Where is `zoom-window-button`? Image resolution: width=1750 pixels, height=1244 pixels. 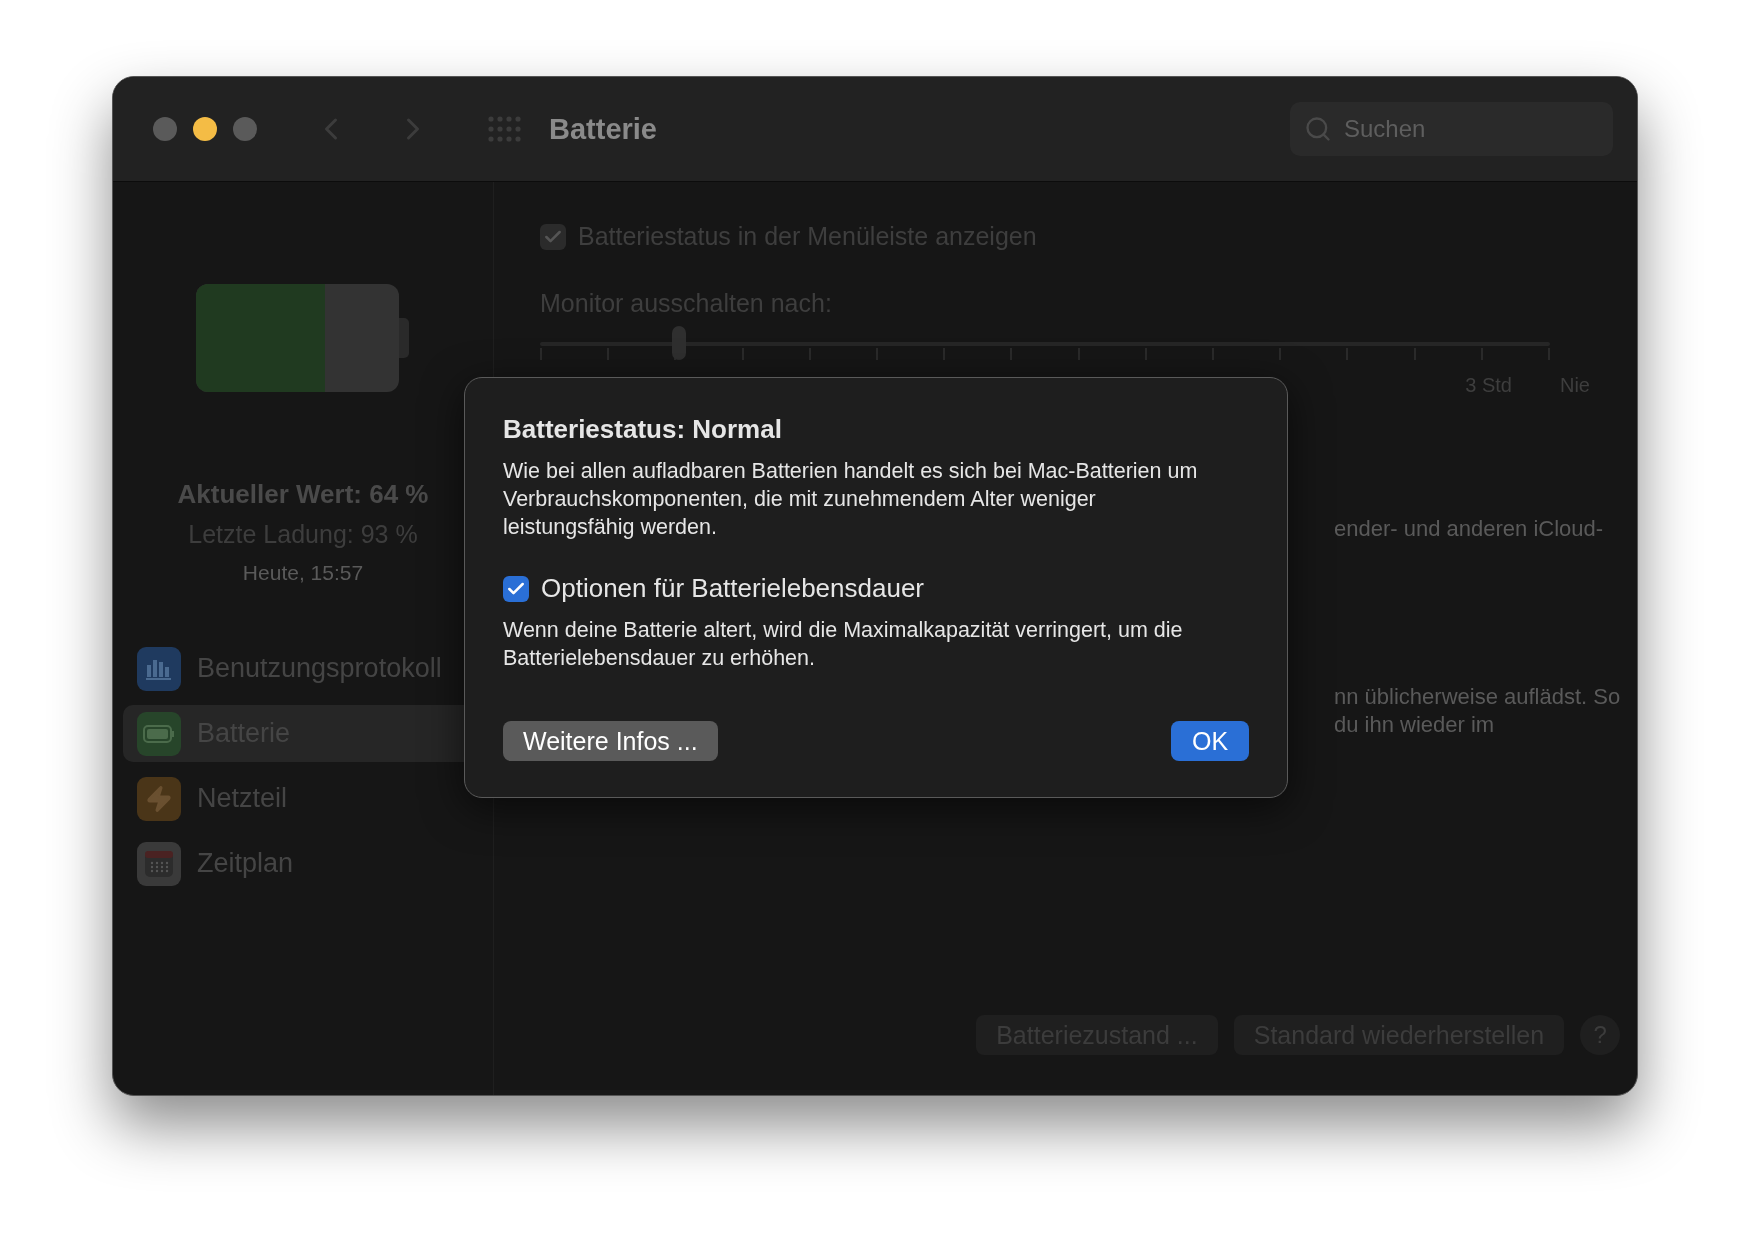 zoom-window-button is located at coordinates (245, 129).